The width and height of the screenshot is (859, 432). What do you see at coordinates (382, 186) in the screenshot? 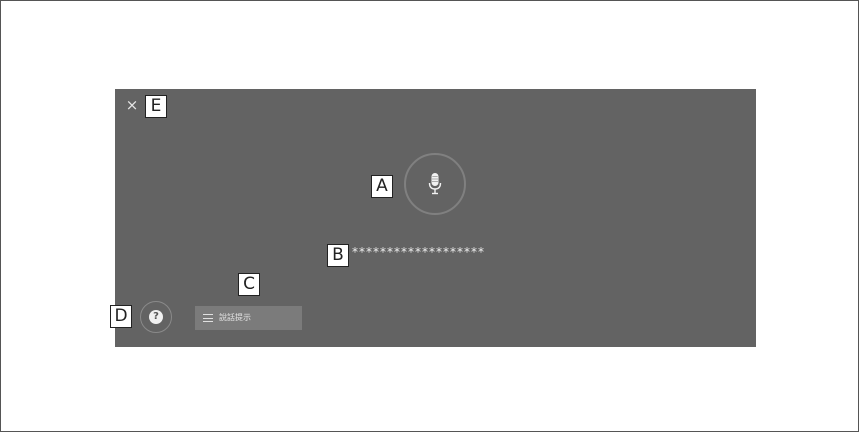
I see `callout-a: A` at bounding box center [382, 186].